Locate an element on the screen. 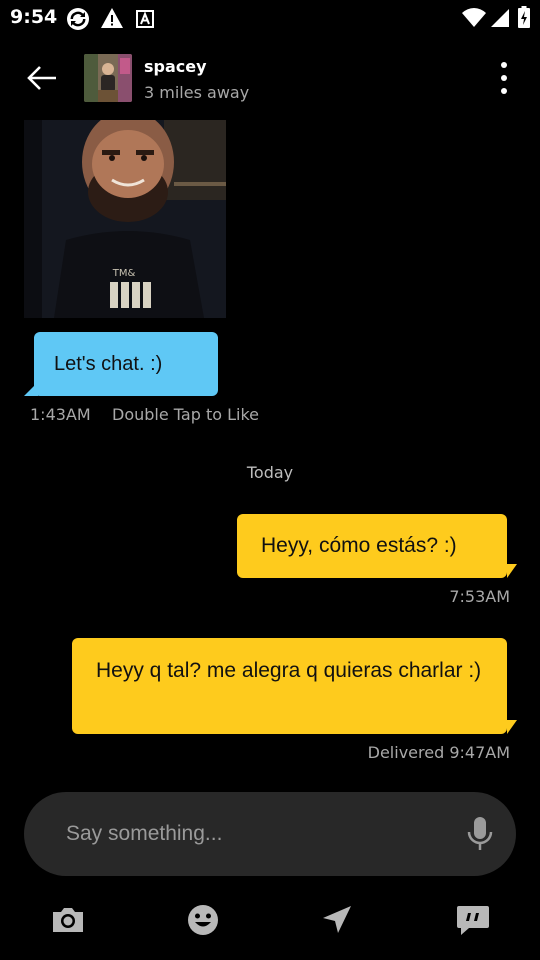 Image resolution: width=540 pixels, height=960 pixels. back-button is located at coordinates (42, 78).